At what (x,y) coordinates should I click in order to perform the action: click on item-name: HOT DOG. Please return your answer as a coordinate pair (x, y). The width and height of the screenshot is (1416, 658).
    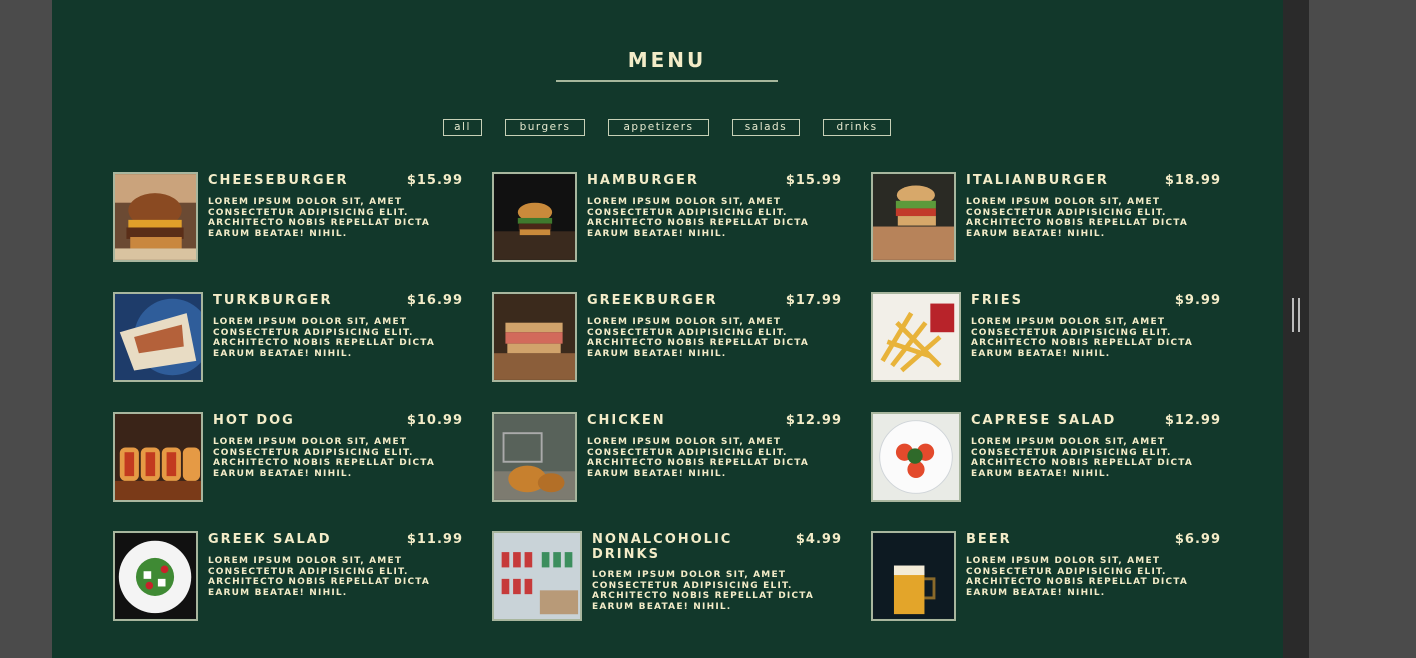
    Looking at the image, I should click on (254, 420).